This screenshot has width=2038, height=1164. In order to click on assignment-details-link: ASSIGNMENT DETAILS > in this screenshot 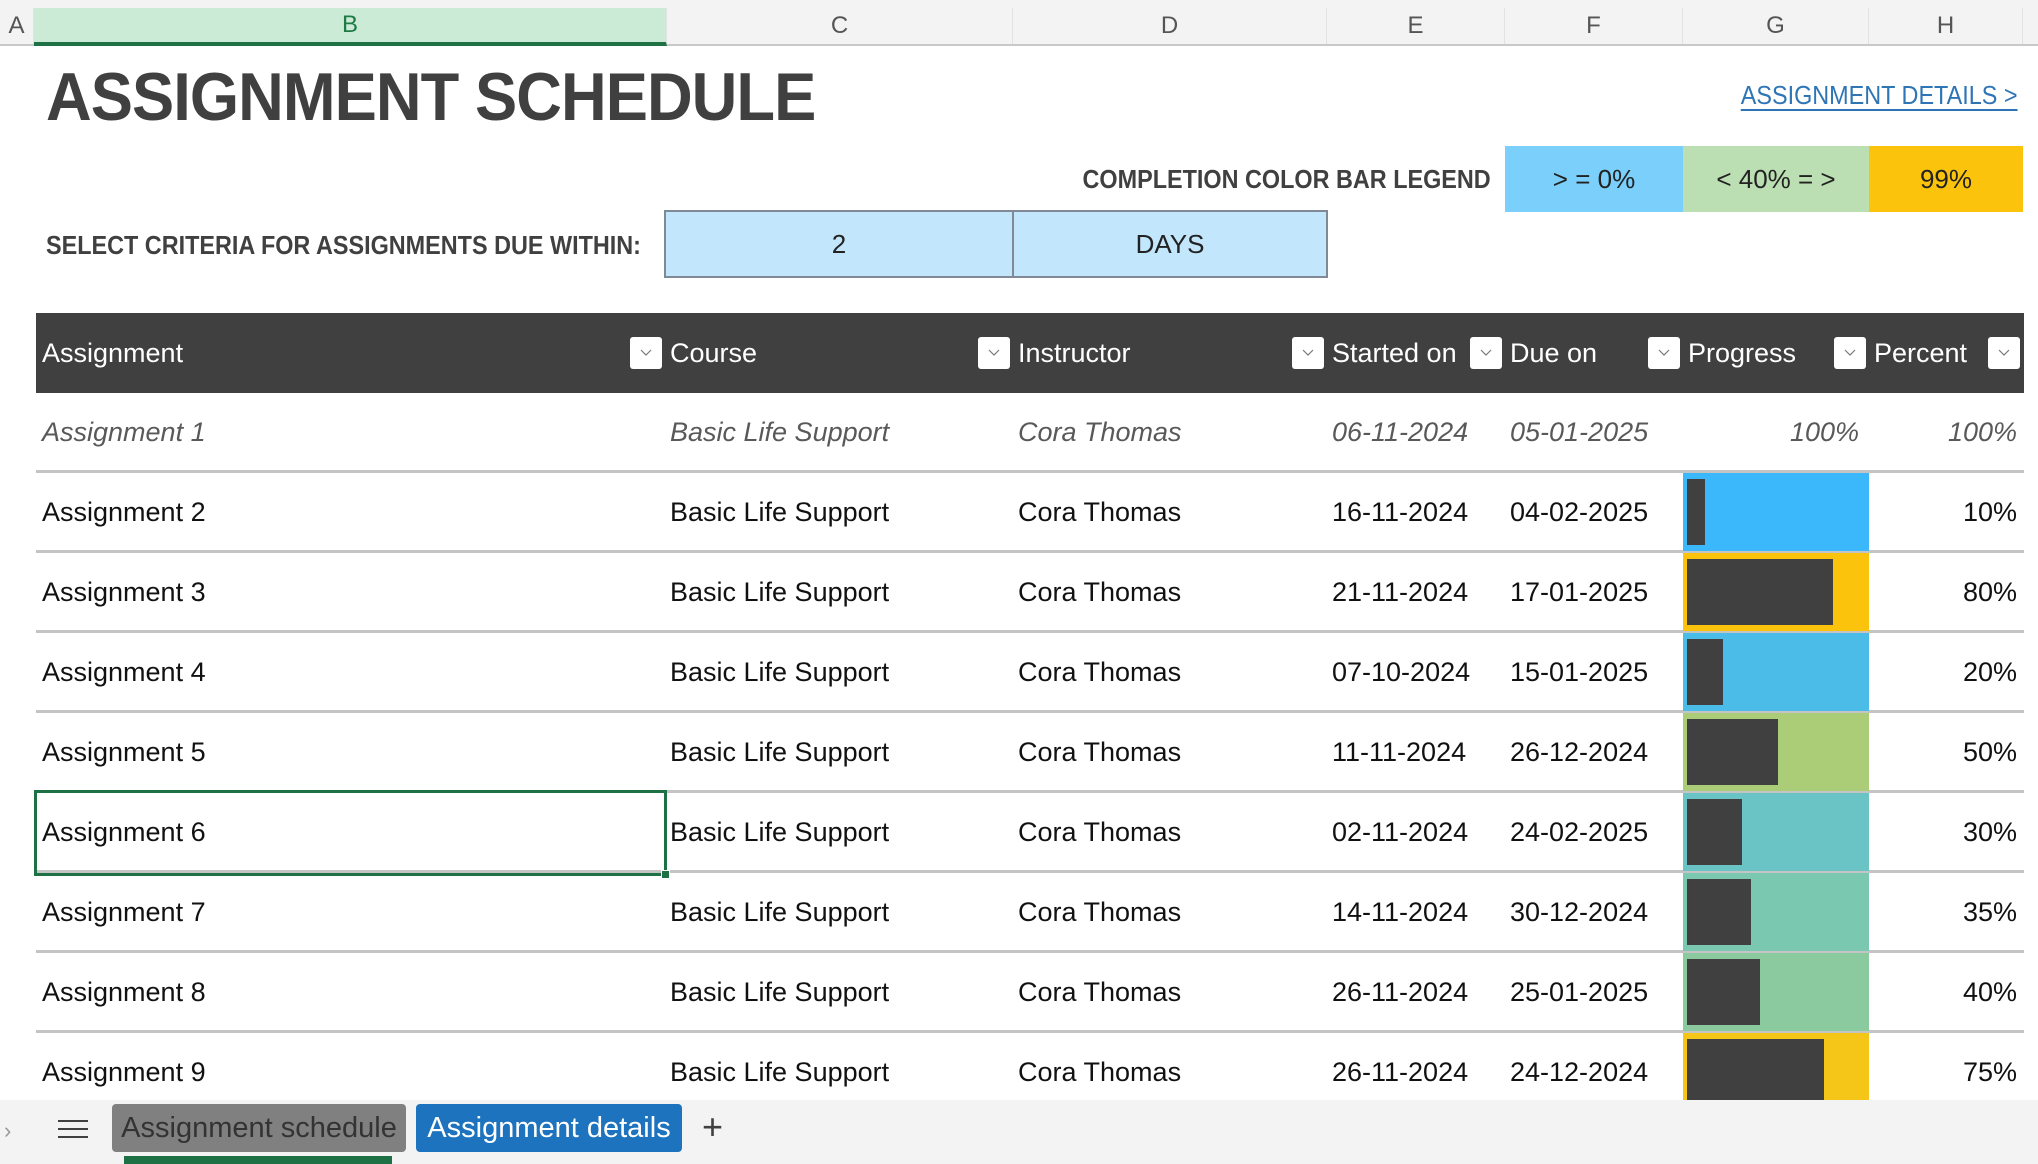, I will do `click(1879, 95)`.